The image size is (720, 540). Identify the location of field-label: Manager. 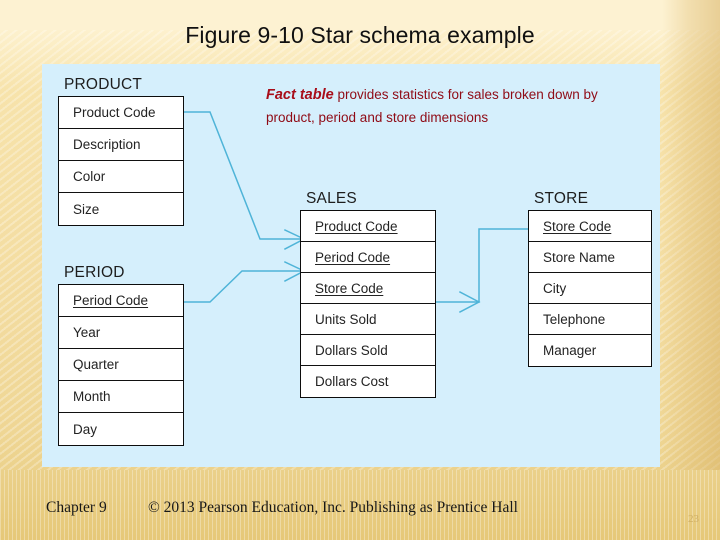
(570, 350).